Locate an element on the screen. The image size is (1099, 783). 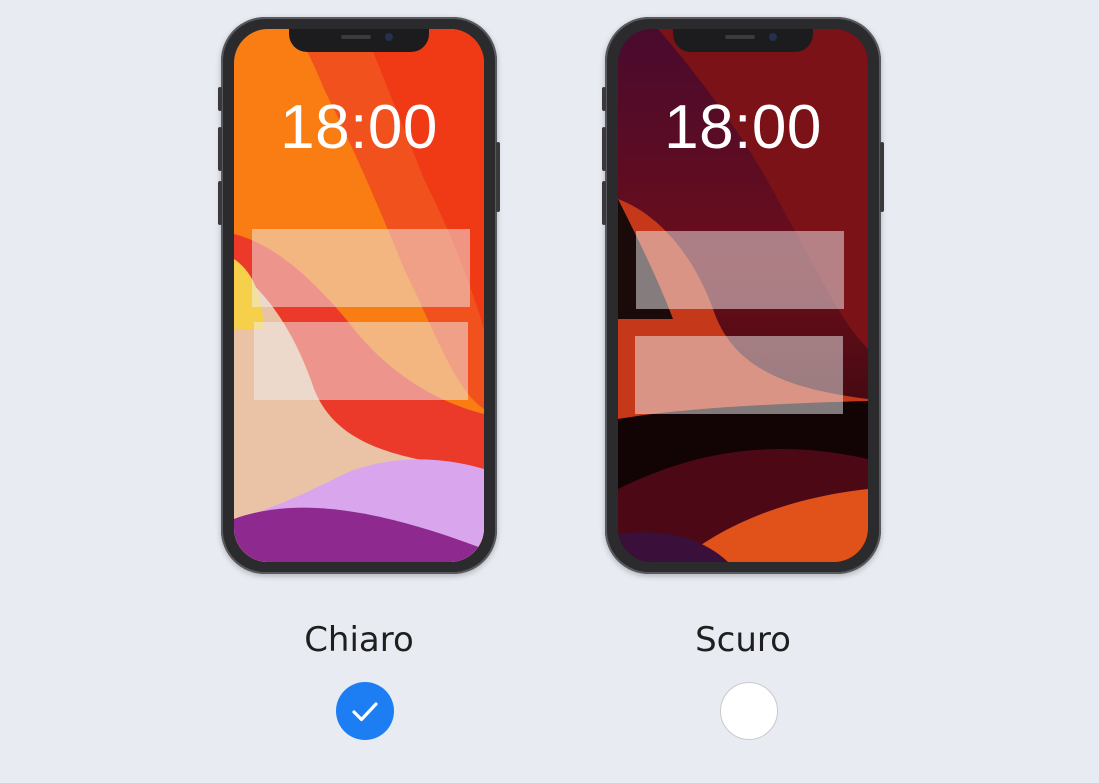
radio-button-unselected is located at coordinates (749, 711).